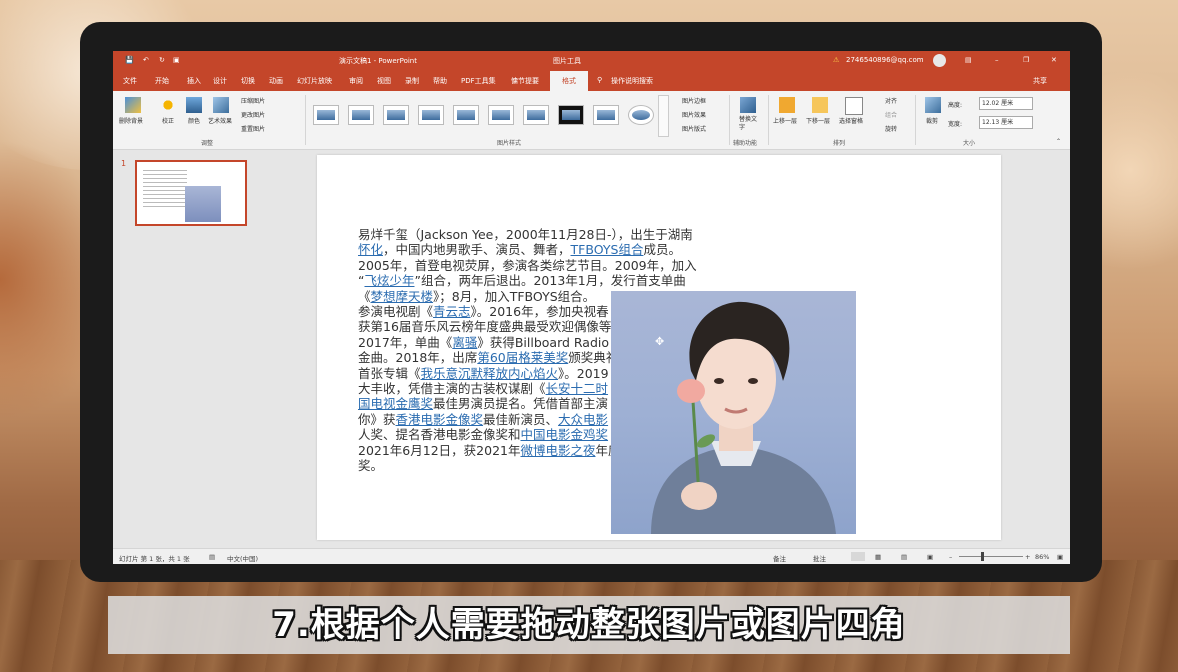 This screenshot has width=1178, height=672. What do you see at coordinates (1042, 557) in the screenshot?
I see `zoom-level: 86%` at bounding box center [1042, 557].